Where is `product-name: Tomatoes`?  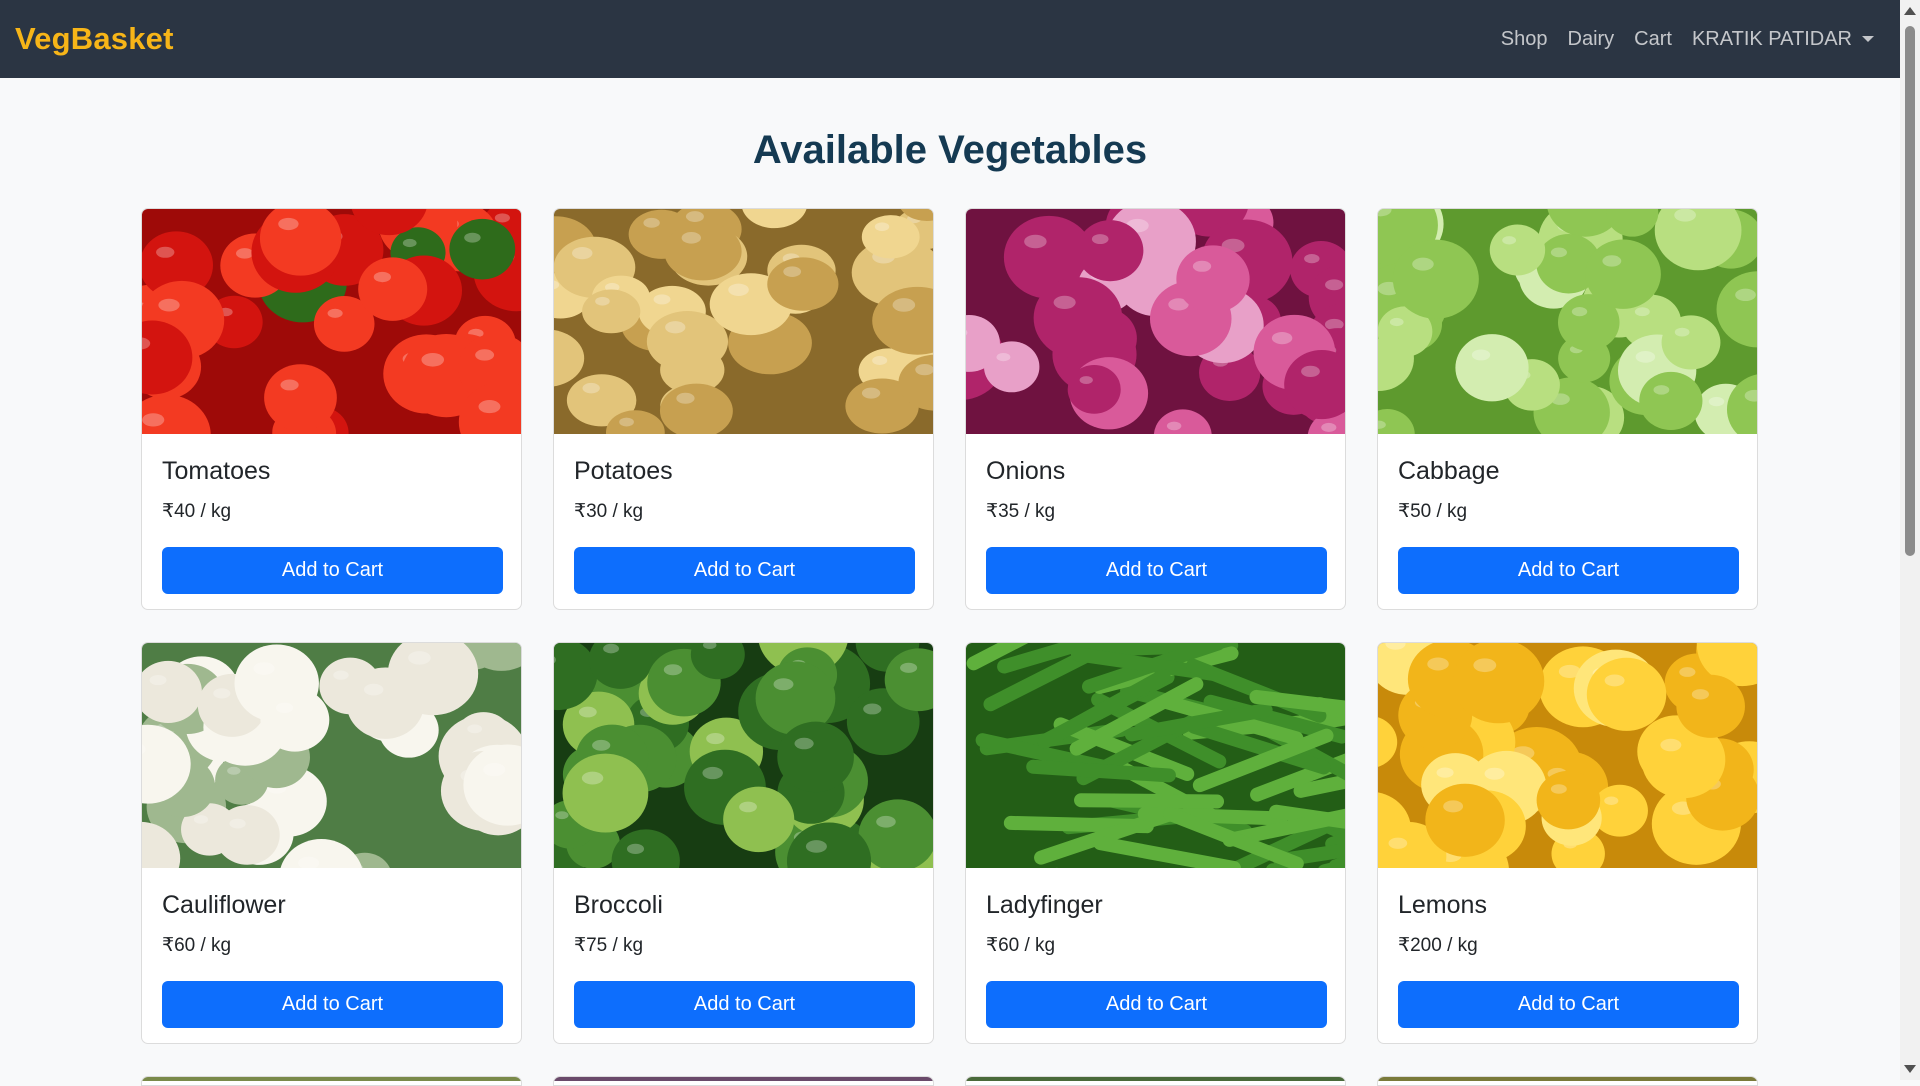
product-name: Tomatoes is located at coordinates (331, 471).